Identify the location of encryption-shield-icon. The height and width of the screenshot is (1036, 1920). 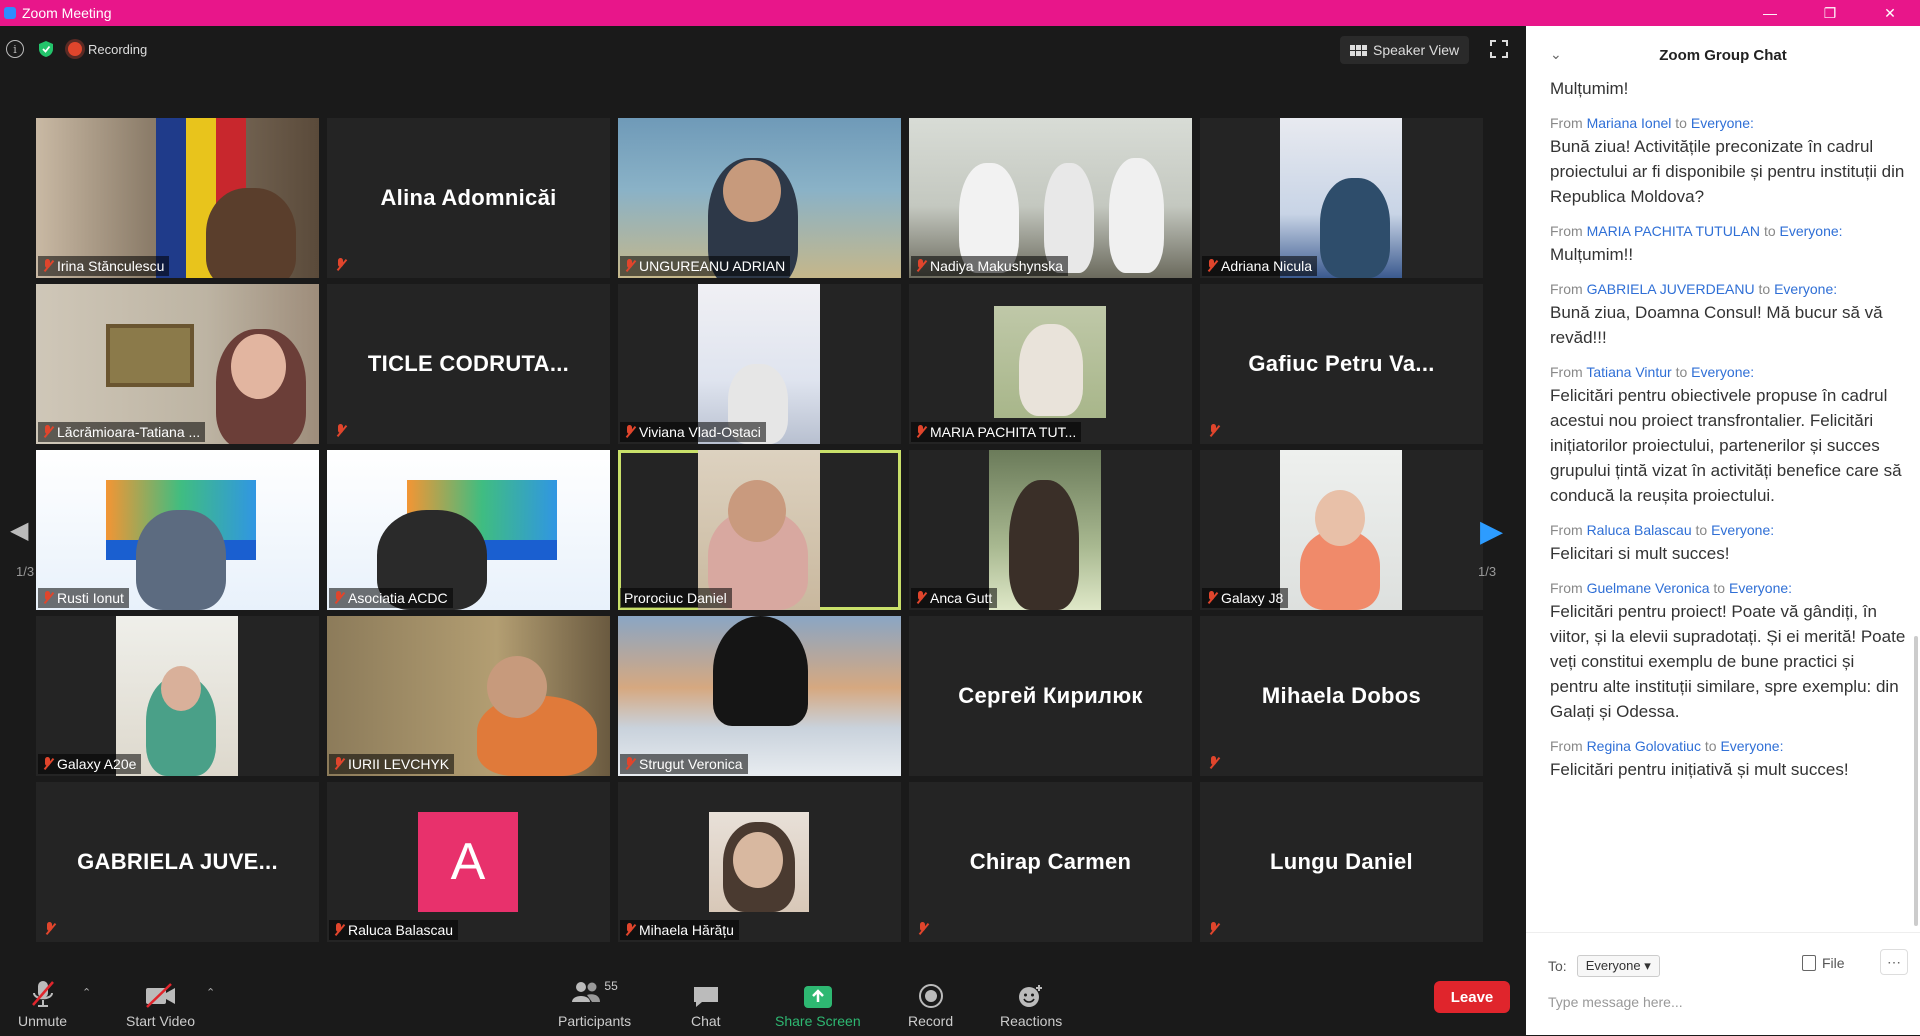
(46, 49).